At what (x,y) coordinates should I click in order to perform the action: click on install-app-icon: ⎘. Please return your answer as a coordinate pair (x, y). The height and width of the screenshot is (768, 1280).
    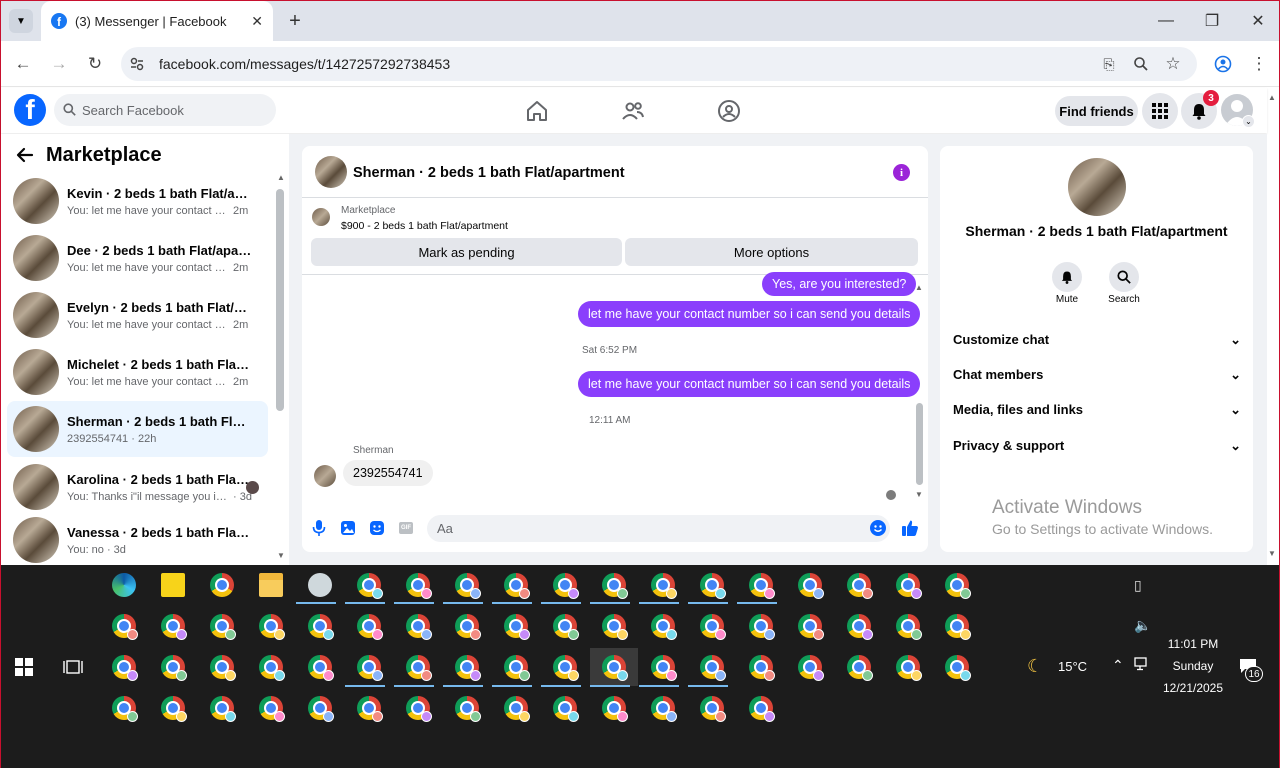
    Looking at the image, I should click on (1109, 64).